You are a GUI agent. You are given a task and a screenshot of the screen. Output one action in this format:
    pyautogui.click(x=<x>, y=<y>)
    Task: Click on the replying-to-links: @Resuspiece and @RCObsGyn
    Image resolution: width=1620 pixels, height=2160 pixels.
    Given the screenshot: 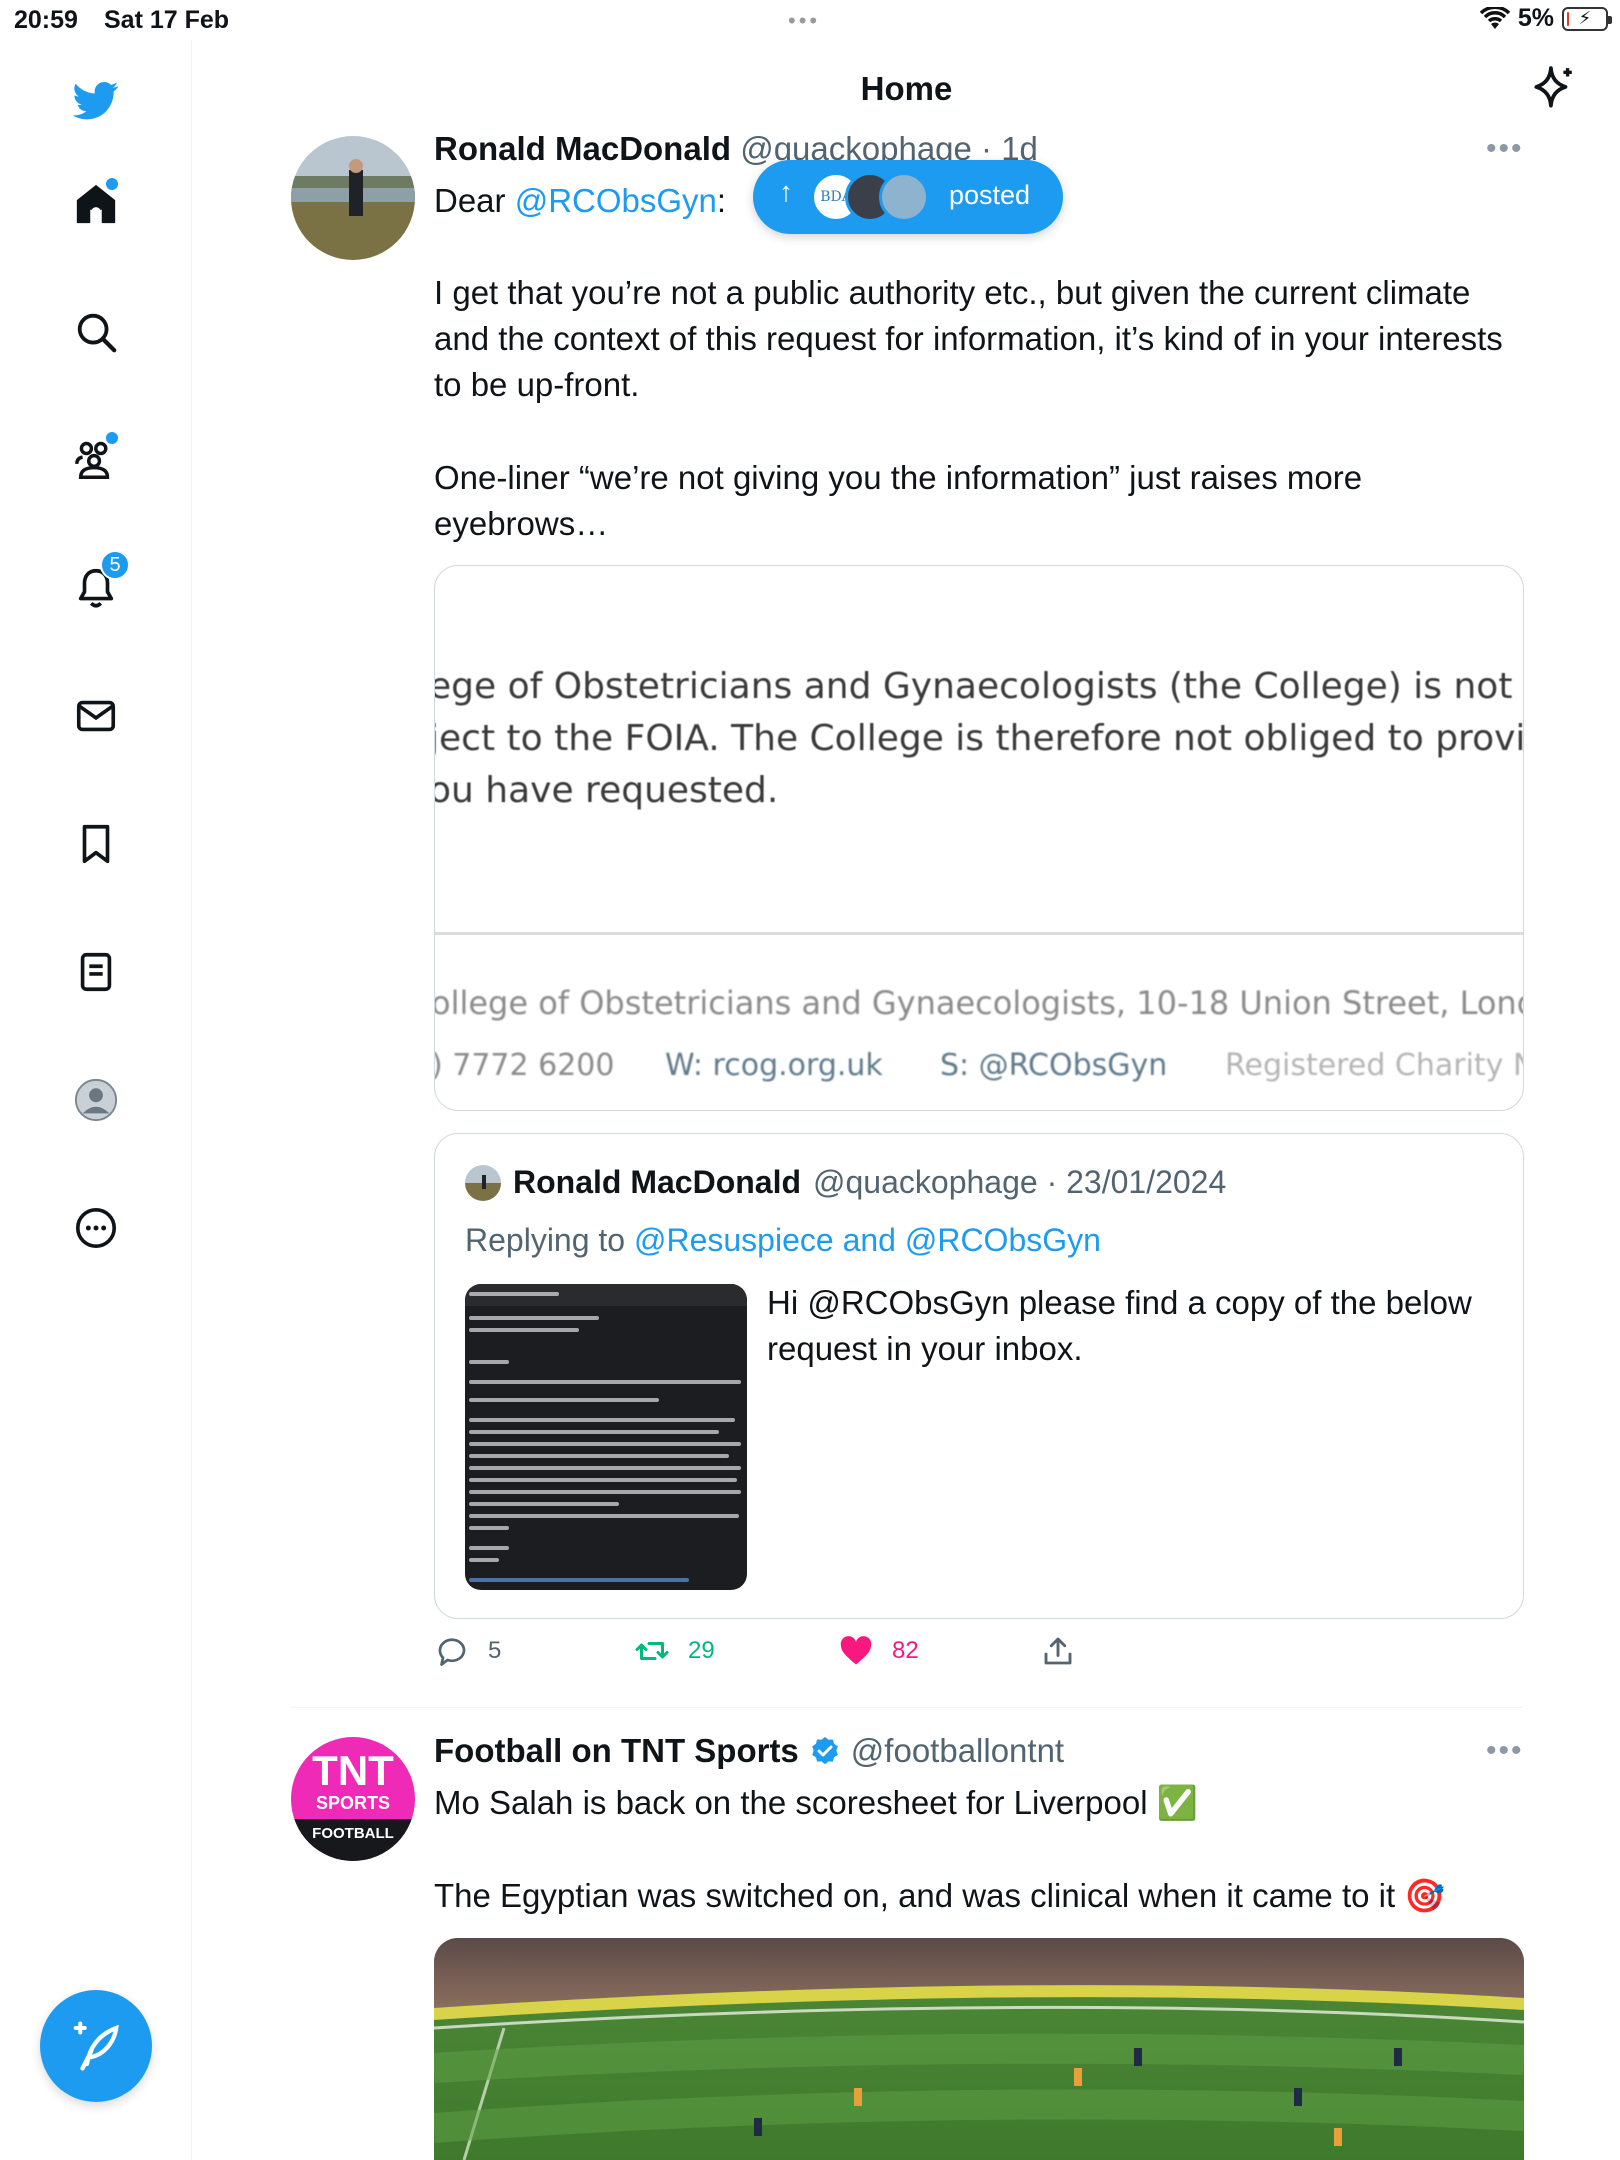 What is the action you would take?
    pyautogui.click(x=867, y=1240)
    